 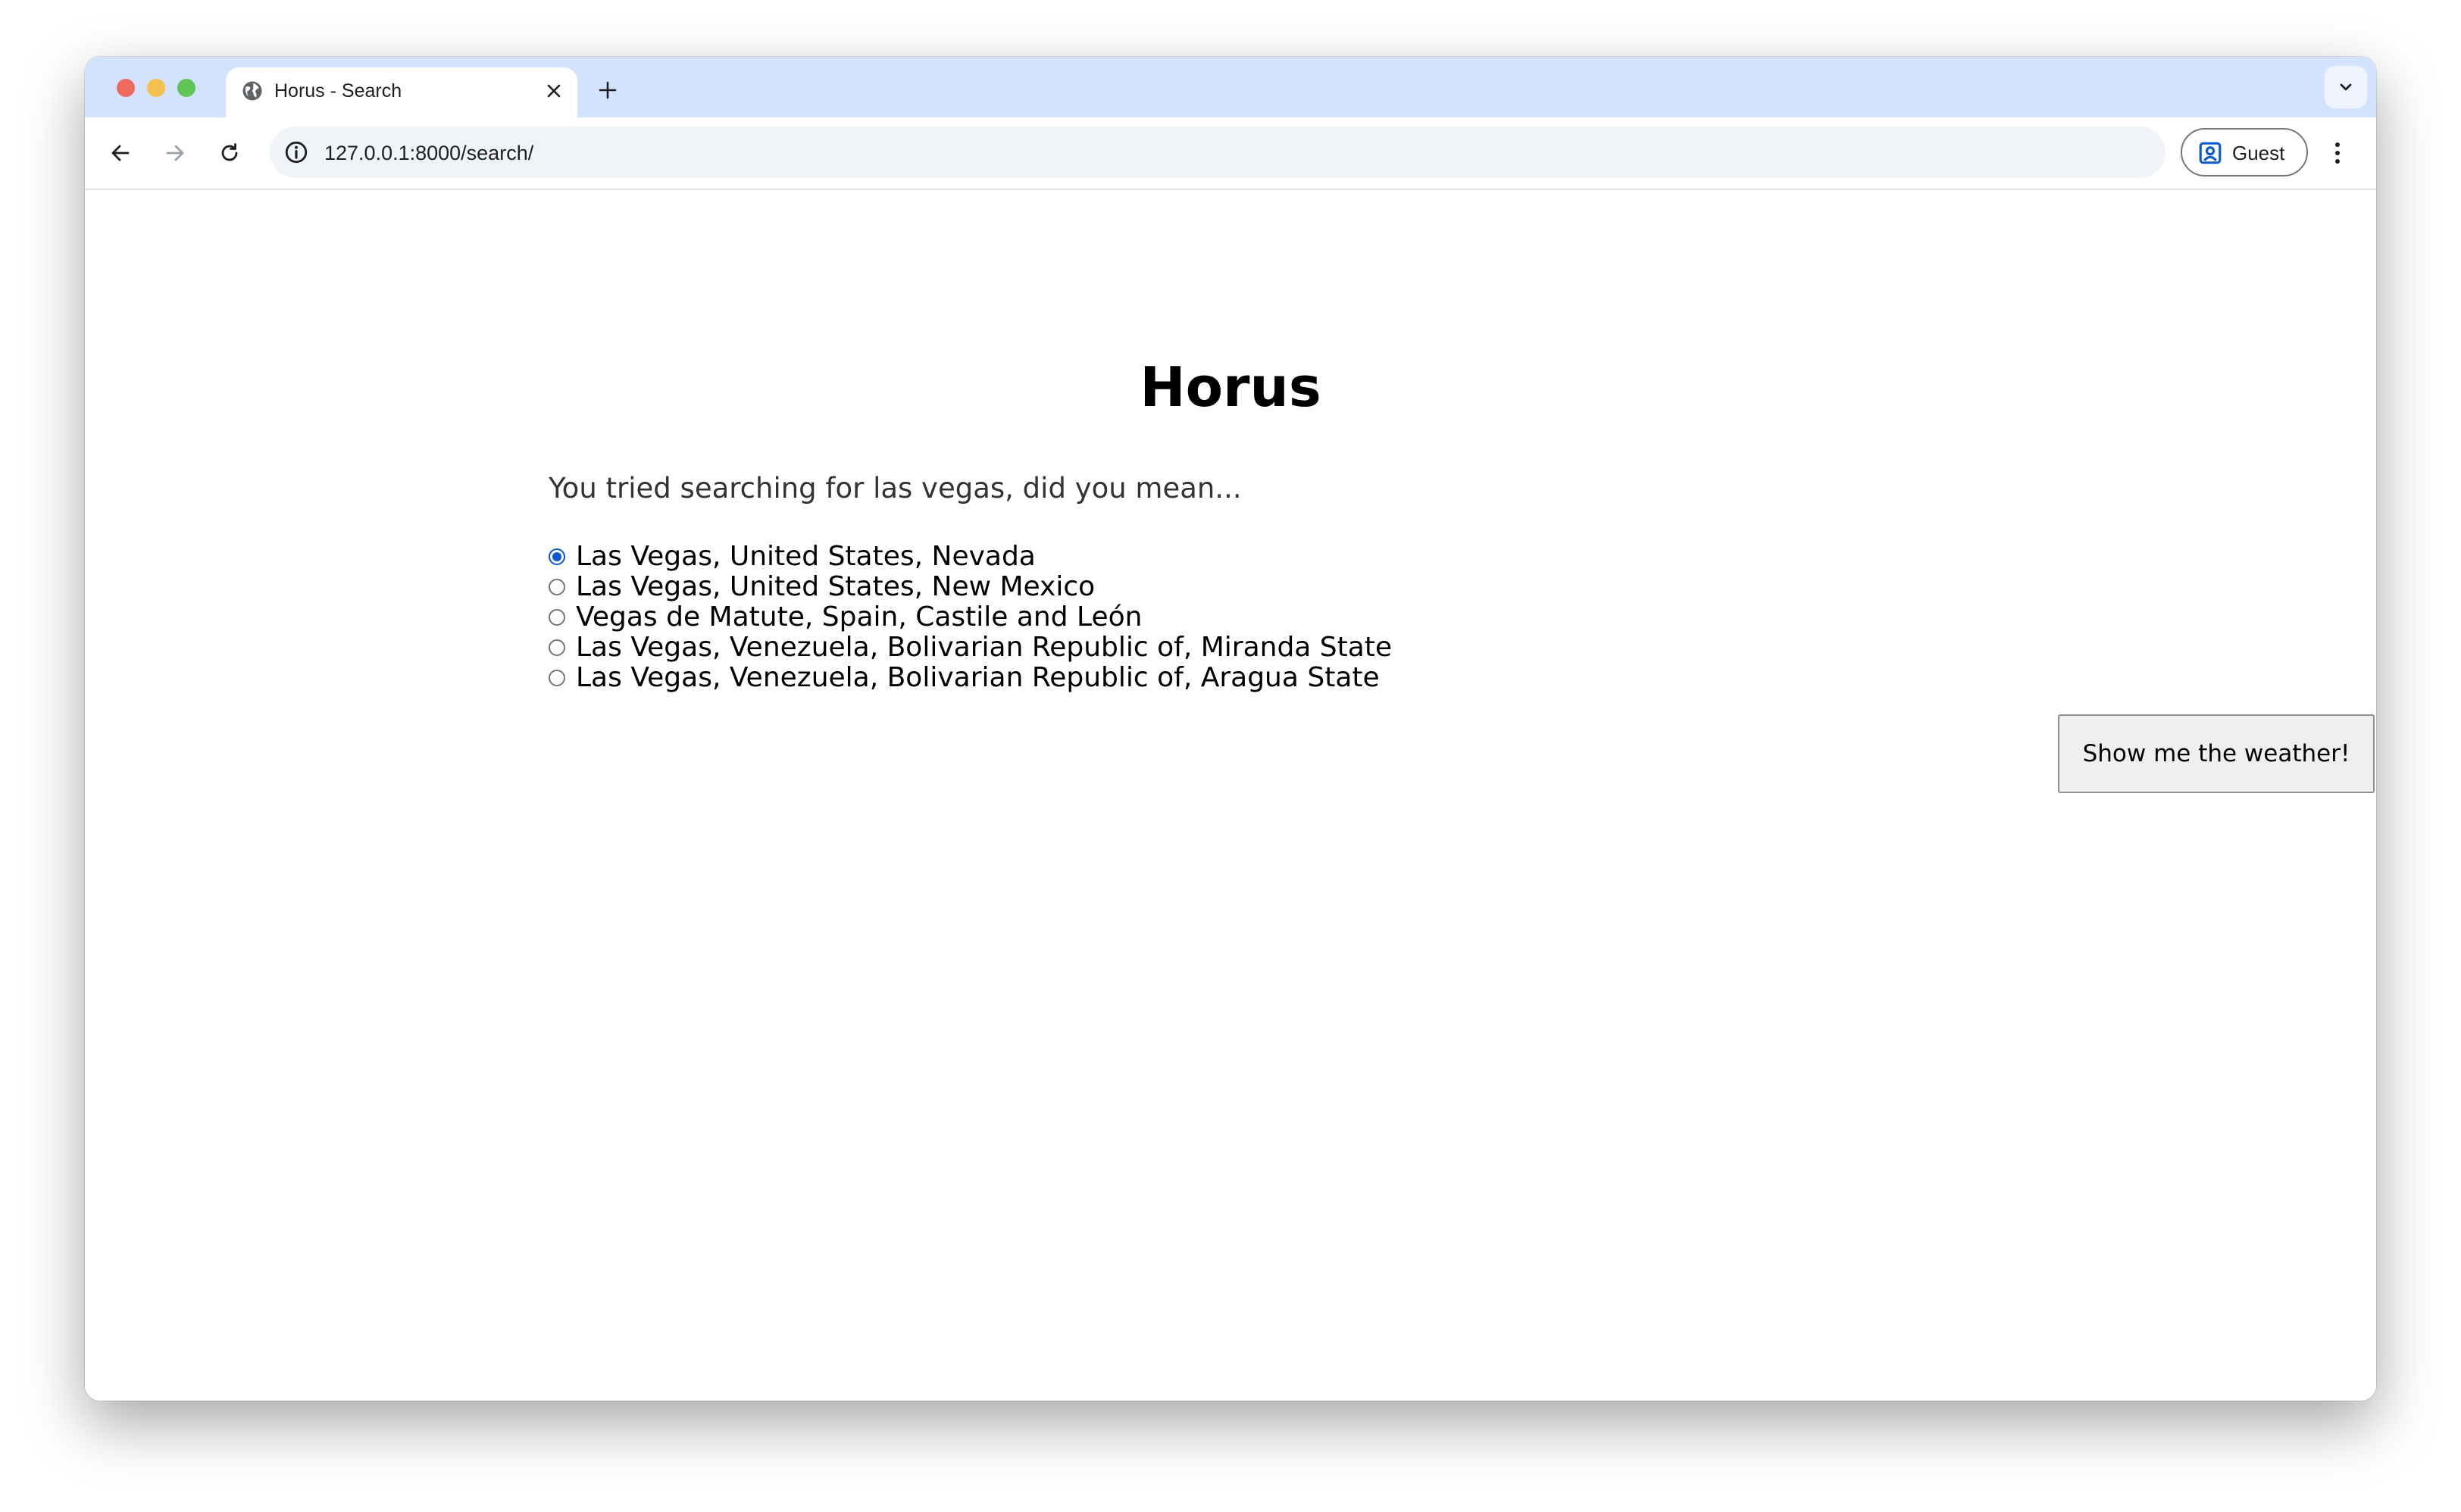 I want to click on chevron-down-icon, so click(x=2346, y=87).